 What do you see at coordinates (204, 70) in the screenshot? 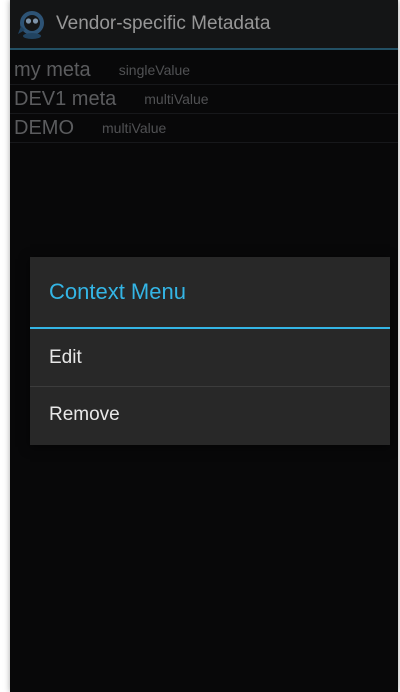
I see `list-item: my meta singleValue` at bounding box center [204, 70].